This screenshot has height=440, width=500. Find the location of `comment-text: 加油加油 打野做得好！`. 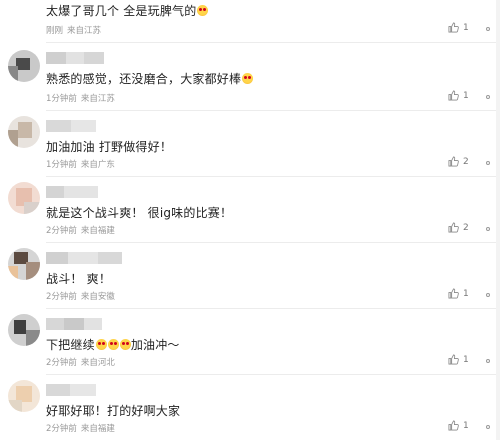

comment-text: 加油加油 打野做得好！ is located at coordinates (109, 146).